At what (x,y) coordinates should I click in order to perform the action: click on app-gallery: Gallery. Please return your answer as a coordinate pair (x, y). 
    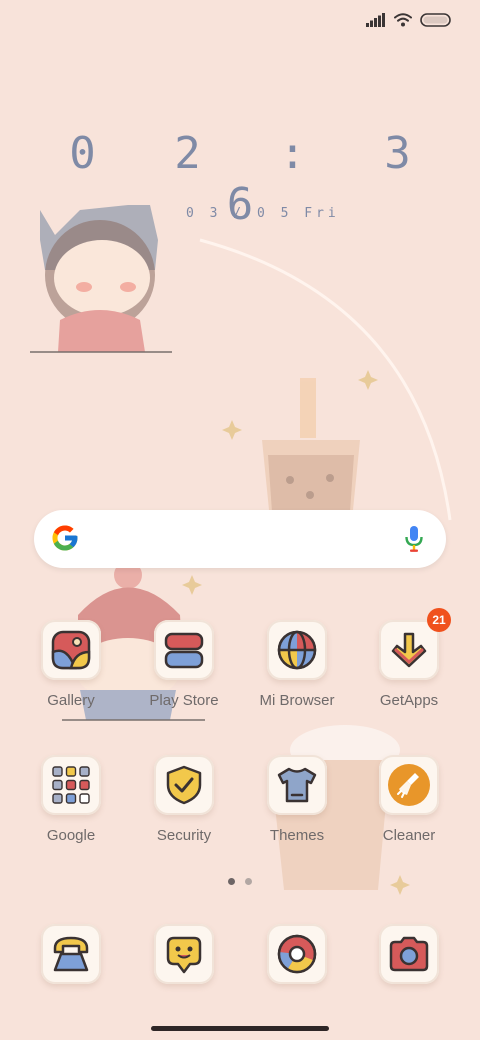
    Looking at the image, I should click on (71, 676).